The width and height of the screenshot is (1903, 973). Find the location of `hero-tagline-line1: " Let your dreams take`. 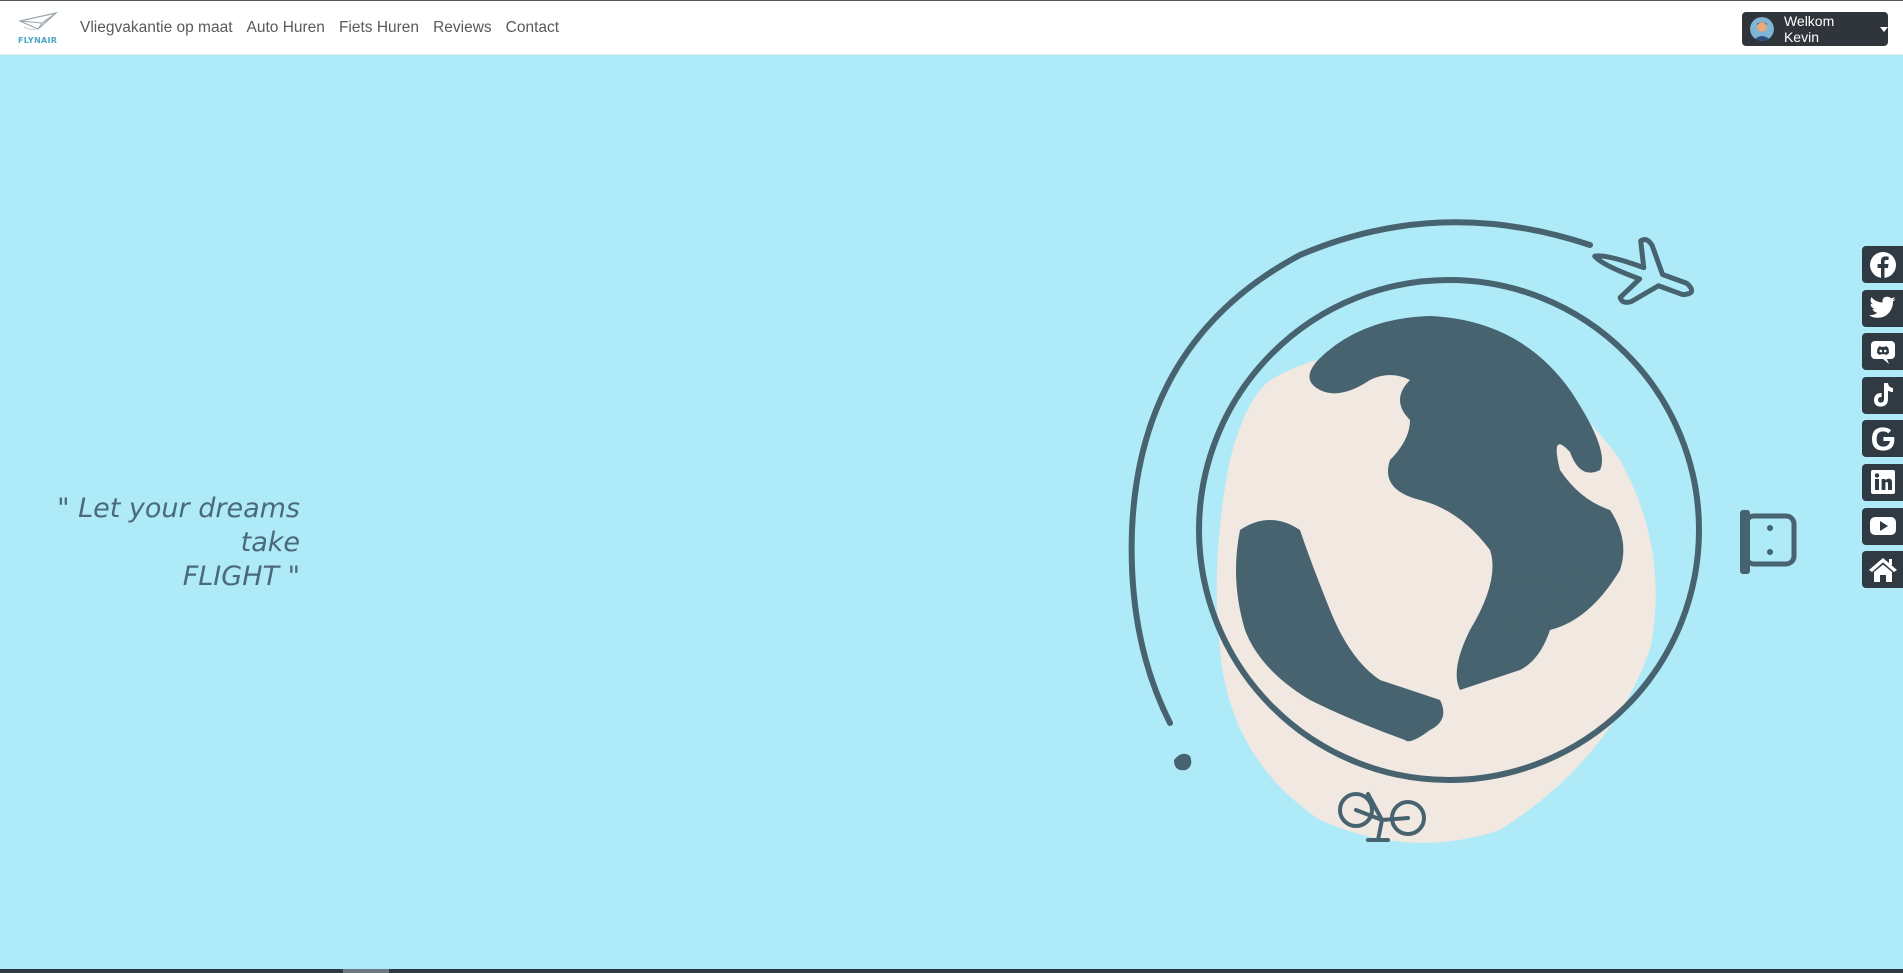

hero-tagline-line1: " Let your dreams take is located at coordinates (178, 525).